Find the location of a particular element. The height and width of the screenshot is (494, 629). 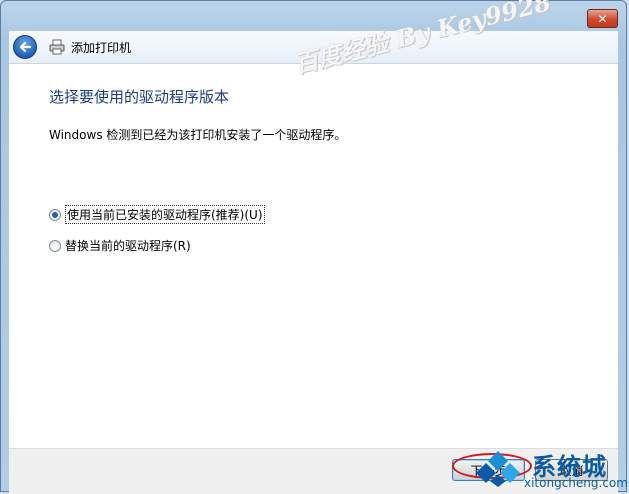

close-icon: ✕ is located at coordinates (602, 18).